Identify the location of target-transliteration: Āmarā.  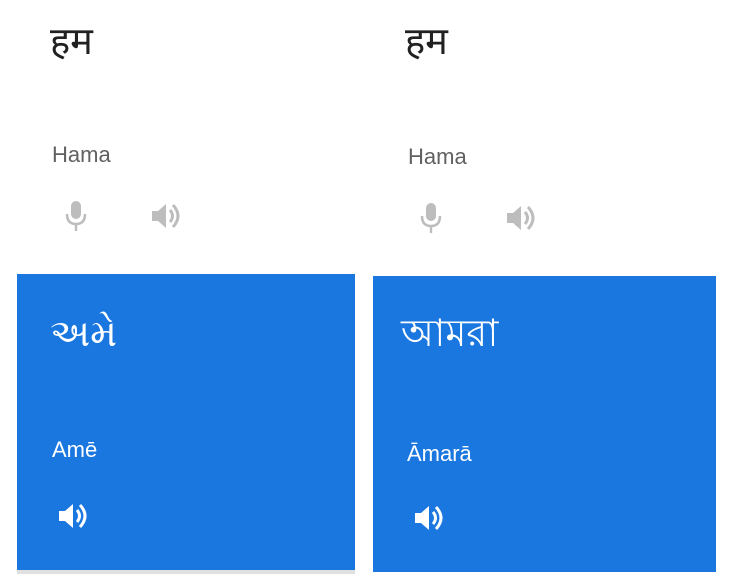
(439, 453).